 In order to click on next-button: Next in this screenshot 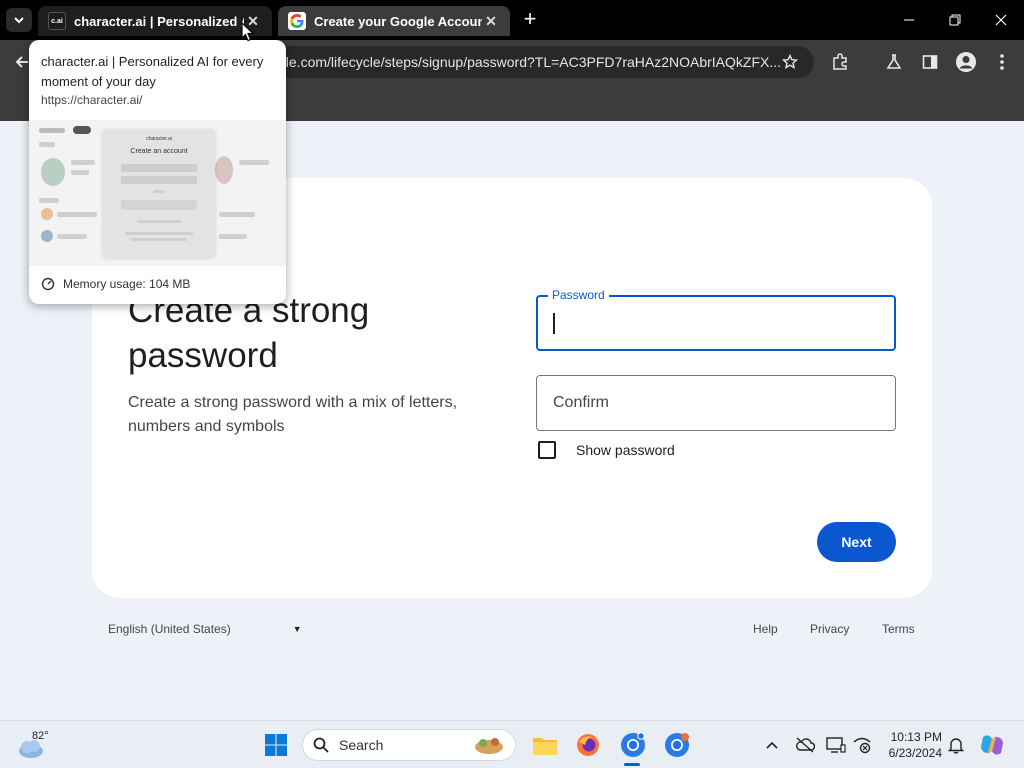, I will do `click(856, 542)`.